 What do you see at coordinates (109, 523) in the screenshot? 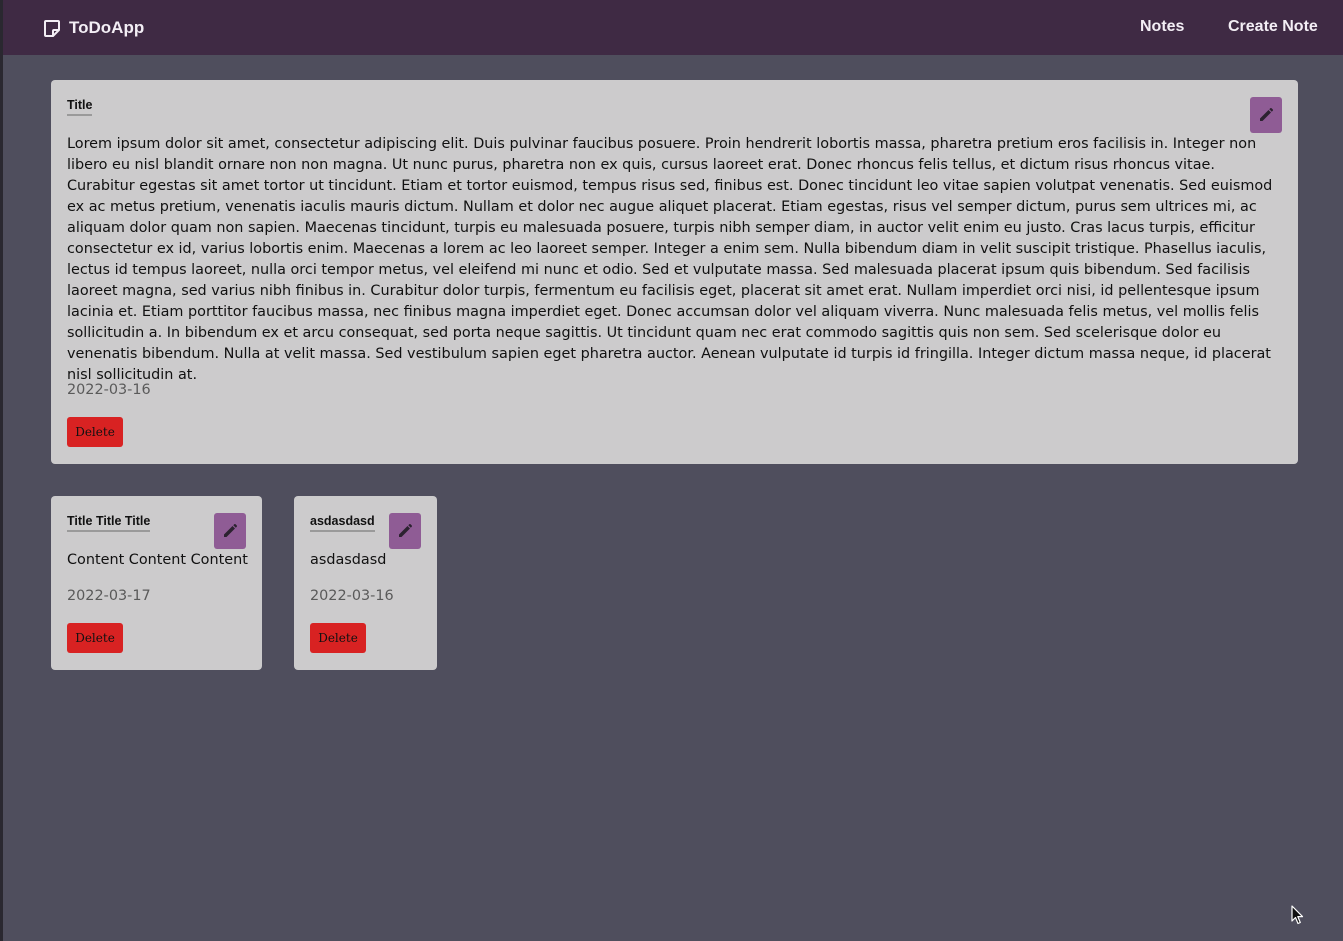
I see `note-title: Title Title Title` at bounding box center [109, 523].